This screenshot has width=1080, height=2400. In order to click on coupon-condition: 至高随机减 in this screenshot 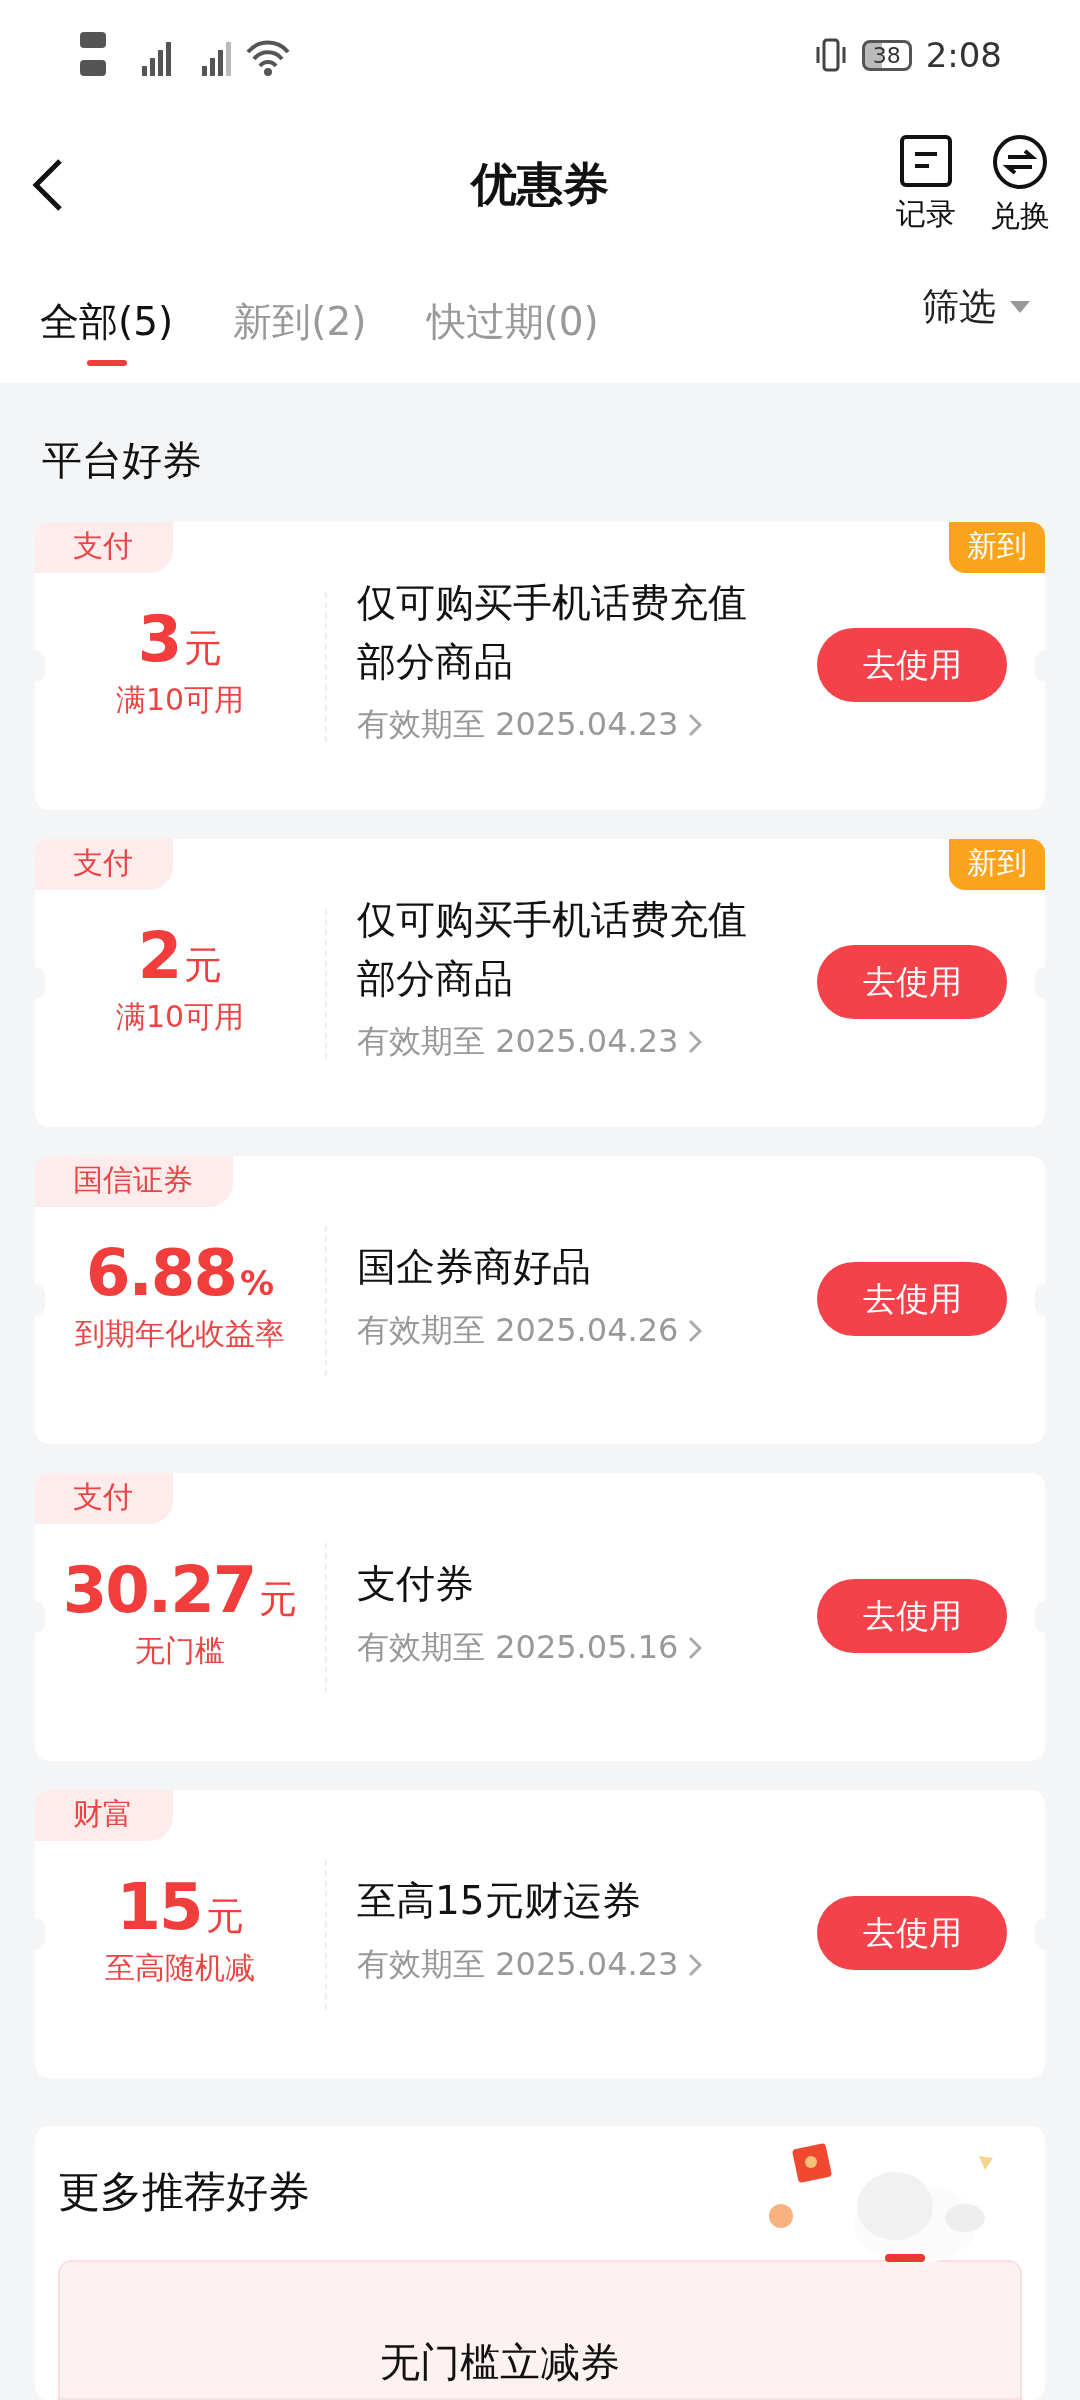, I will do `click(180, 1968)`.